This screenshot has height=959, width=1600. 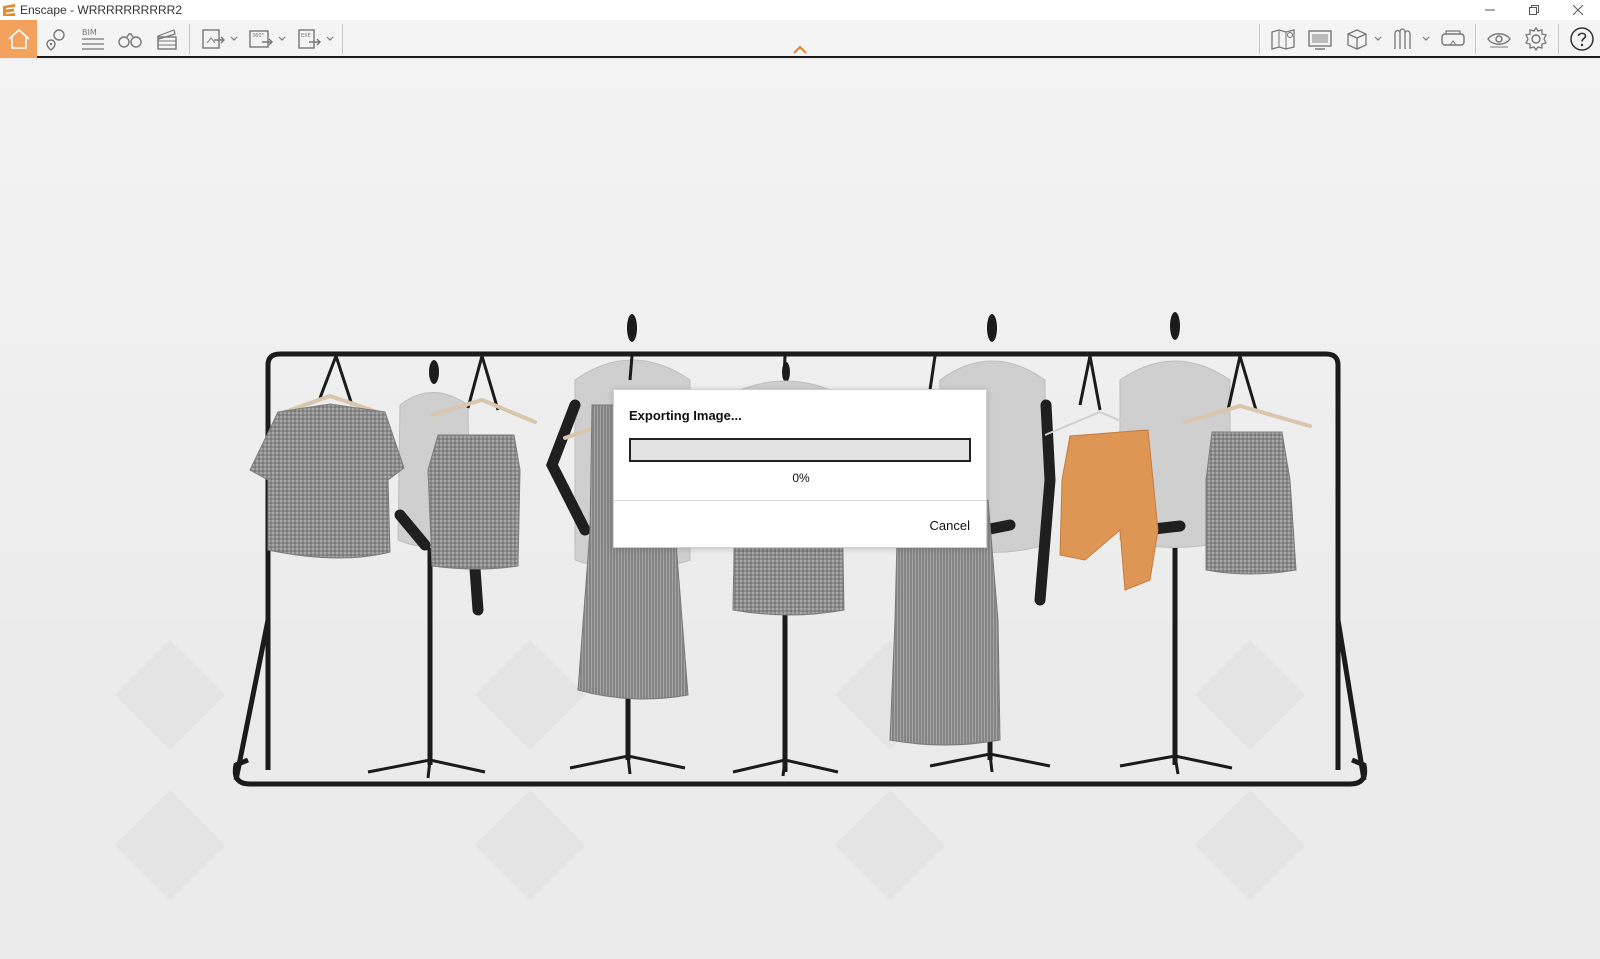 I want to click on panorama-label: 360°, so click(x=258, y=36).